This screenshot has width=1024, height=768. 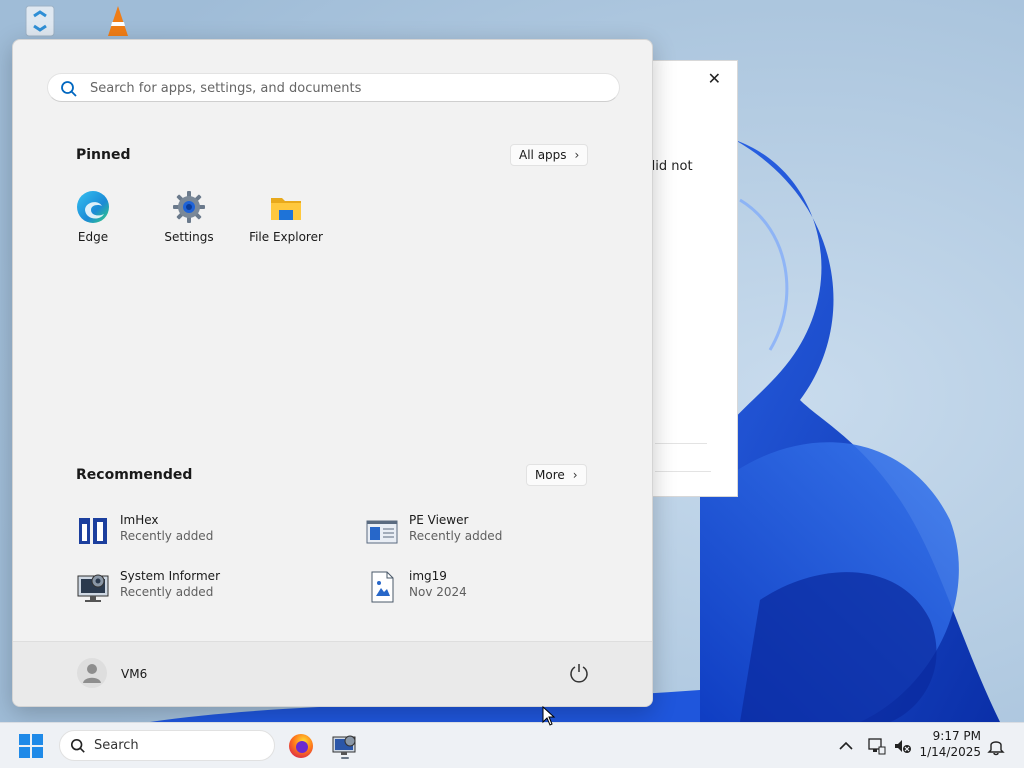 What do you see at coordinates (902, 746) in the screenshot?
I see `volume-muted-icon` at bounding box center [902, 746].